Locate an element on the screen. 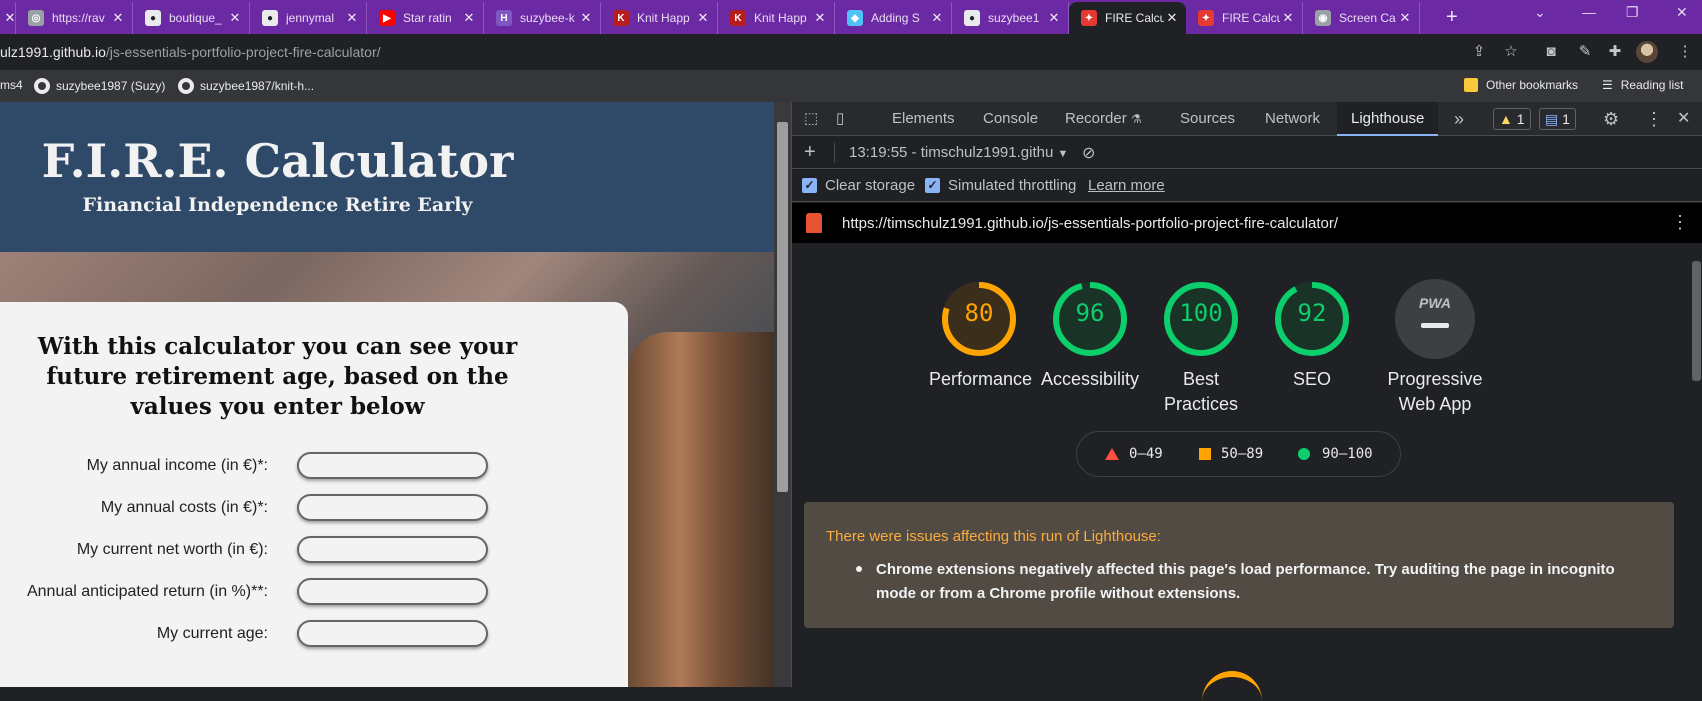  close-window-button: ✕ is located at coordinates (1682, 12).